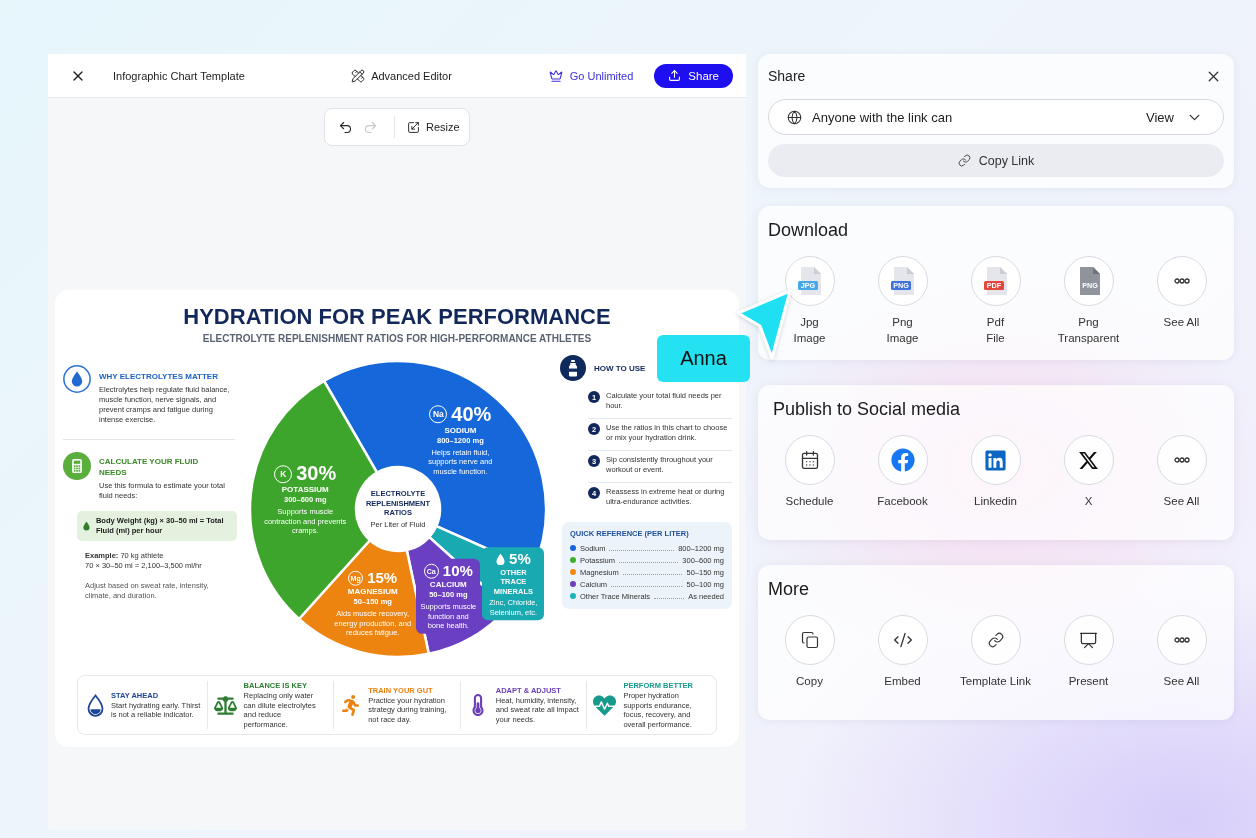  I want to click on percent-value: 40%, so click(471, 414).